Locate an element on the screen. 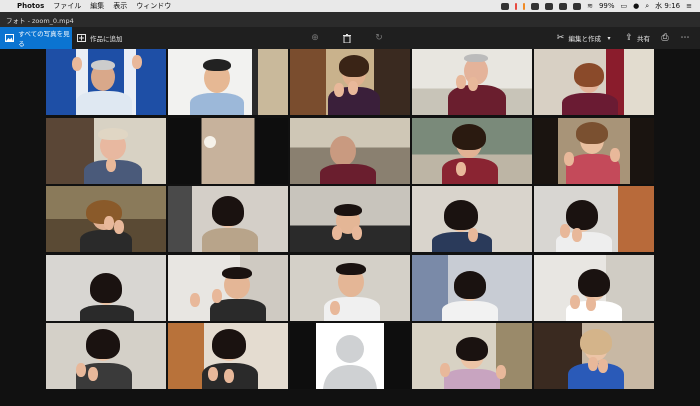 Image resolution: width=700 pixels, height=406 pixels. menu-edit: 編集 is located at coordinates (97, 6).